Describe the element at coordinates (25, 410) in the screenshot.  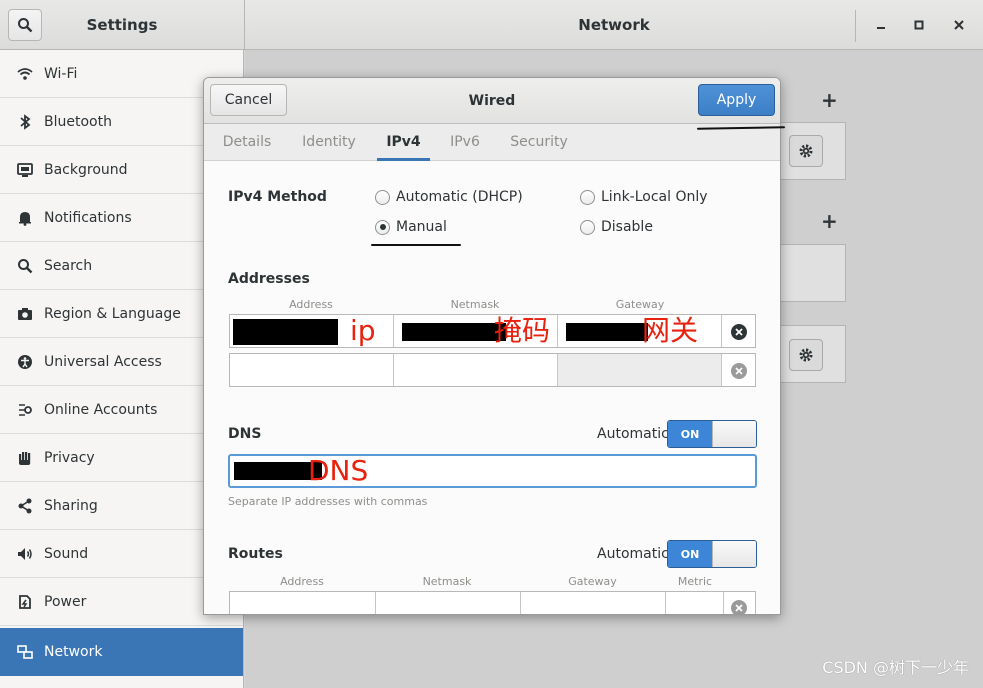
I see `accounts-icon` at that location.